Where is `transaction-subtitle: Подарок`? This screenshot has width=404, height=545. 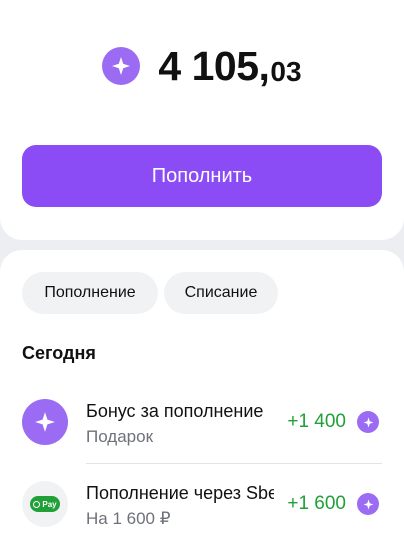 transaction-subtitle: Подарок is located at coordinates (120, 436).